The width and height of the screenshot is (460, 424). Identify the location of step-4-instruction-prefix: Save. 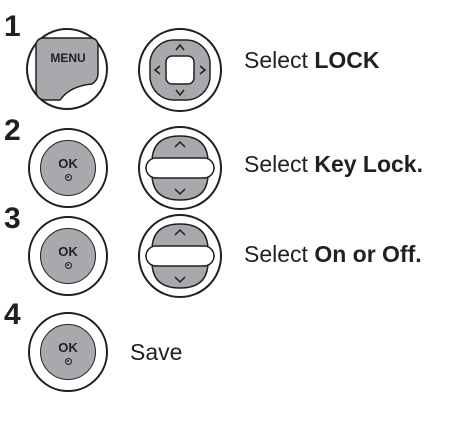
(156, 352).